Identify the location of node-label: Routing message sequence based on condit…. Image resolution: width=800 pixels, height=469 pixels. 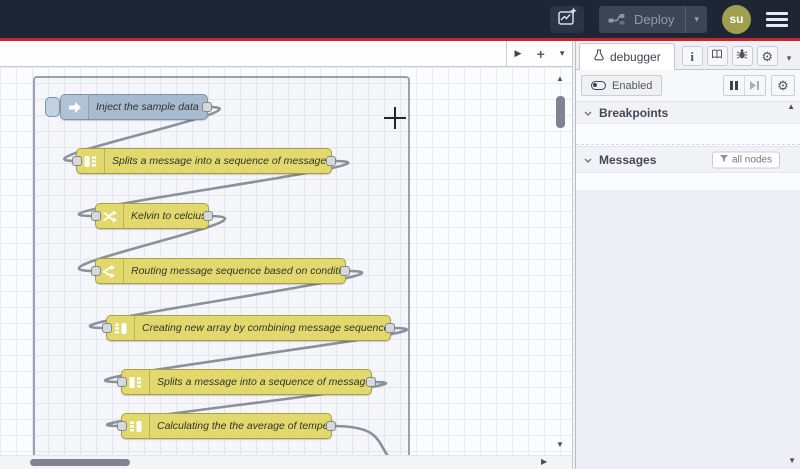
(238, 271).